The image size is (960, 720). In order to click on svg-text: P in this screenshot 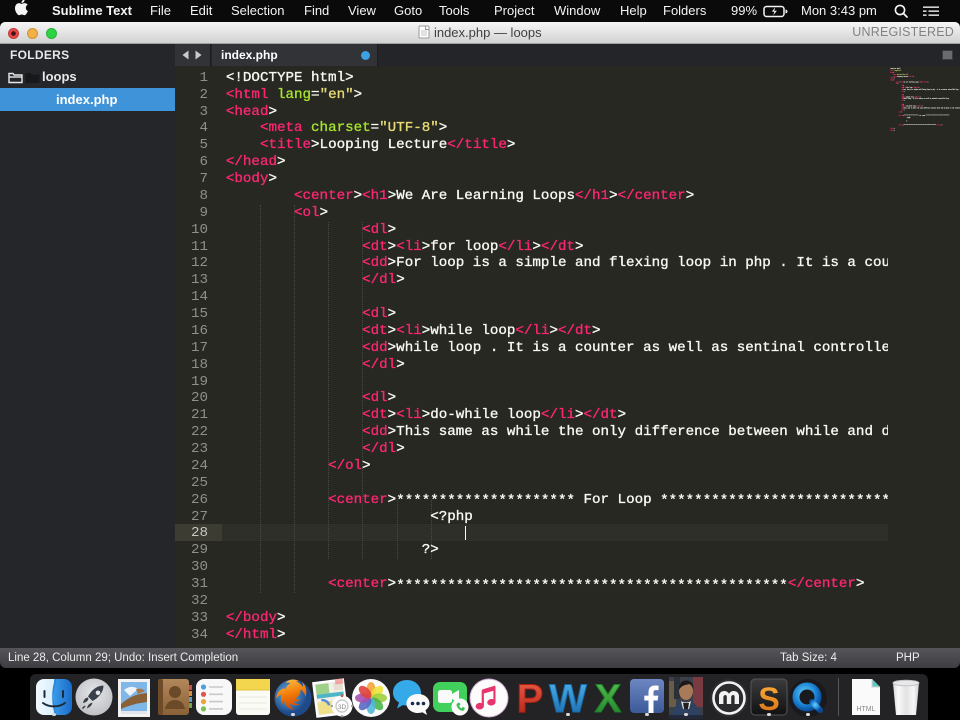, I will do `click(530, 698)`.